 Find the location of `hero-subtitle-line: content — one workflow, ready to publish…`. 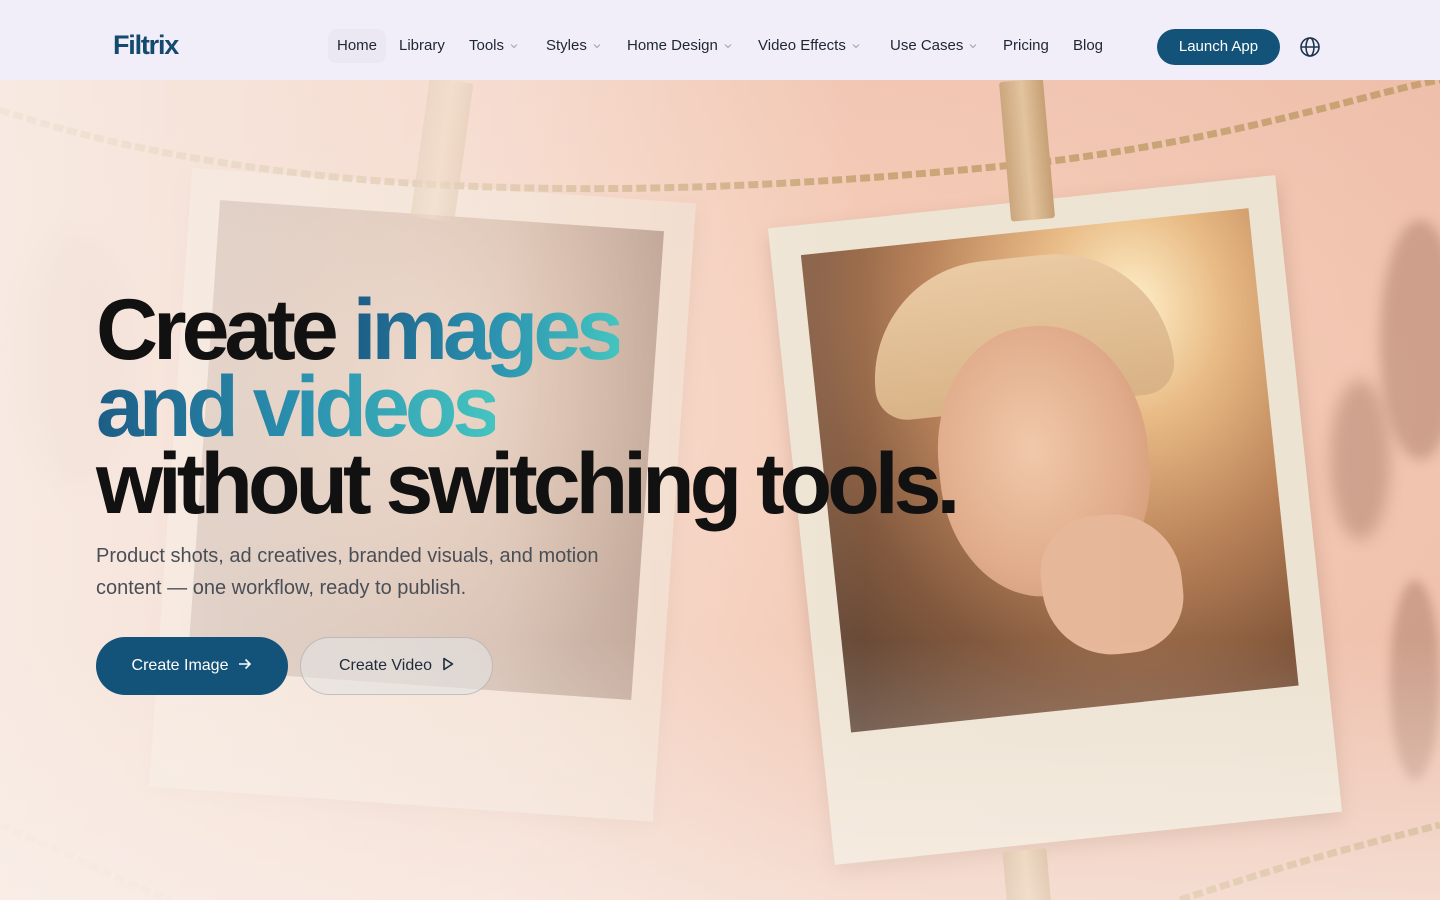

hero-subtitle-line: content — one workflow, ready to publish… is located at coordinates (281, 588).